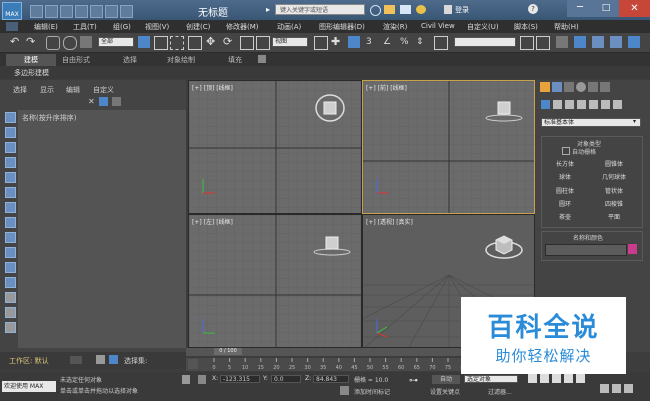 The height and width of the screenshot is (401, 650). What do you see at coordinates (195, 43) in the screenshot?
I see `window-crossing-icon` at bounding box center [195, 43].